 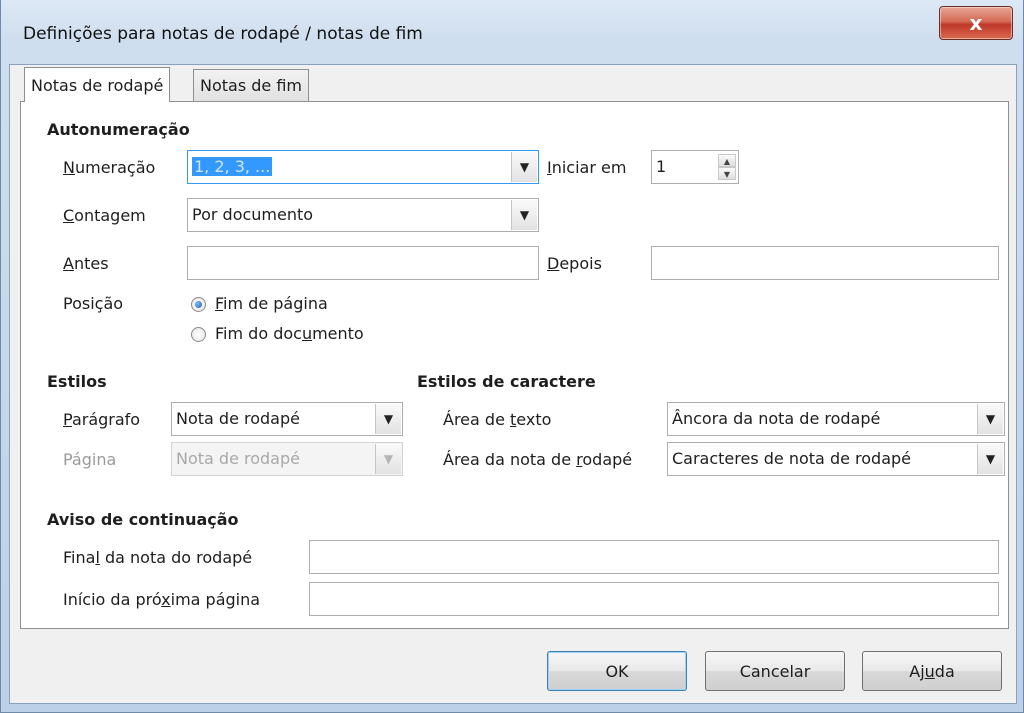 What do you see at coordinates (695, 167) in the screenshot?
I see `start-at-spinner: 1 ▲ ▼` at bounding box center [695, 167].